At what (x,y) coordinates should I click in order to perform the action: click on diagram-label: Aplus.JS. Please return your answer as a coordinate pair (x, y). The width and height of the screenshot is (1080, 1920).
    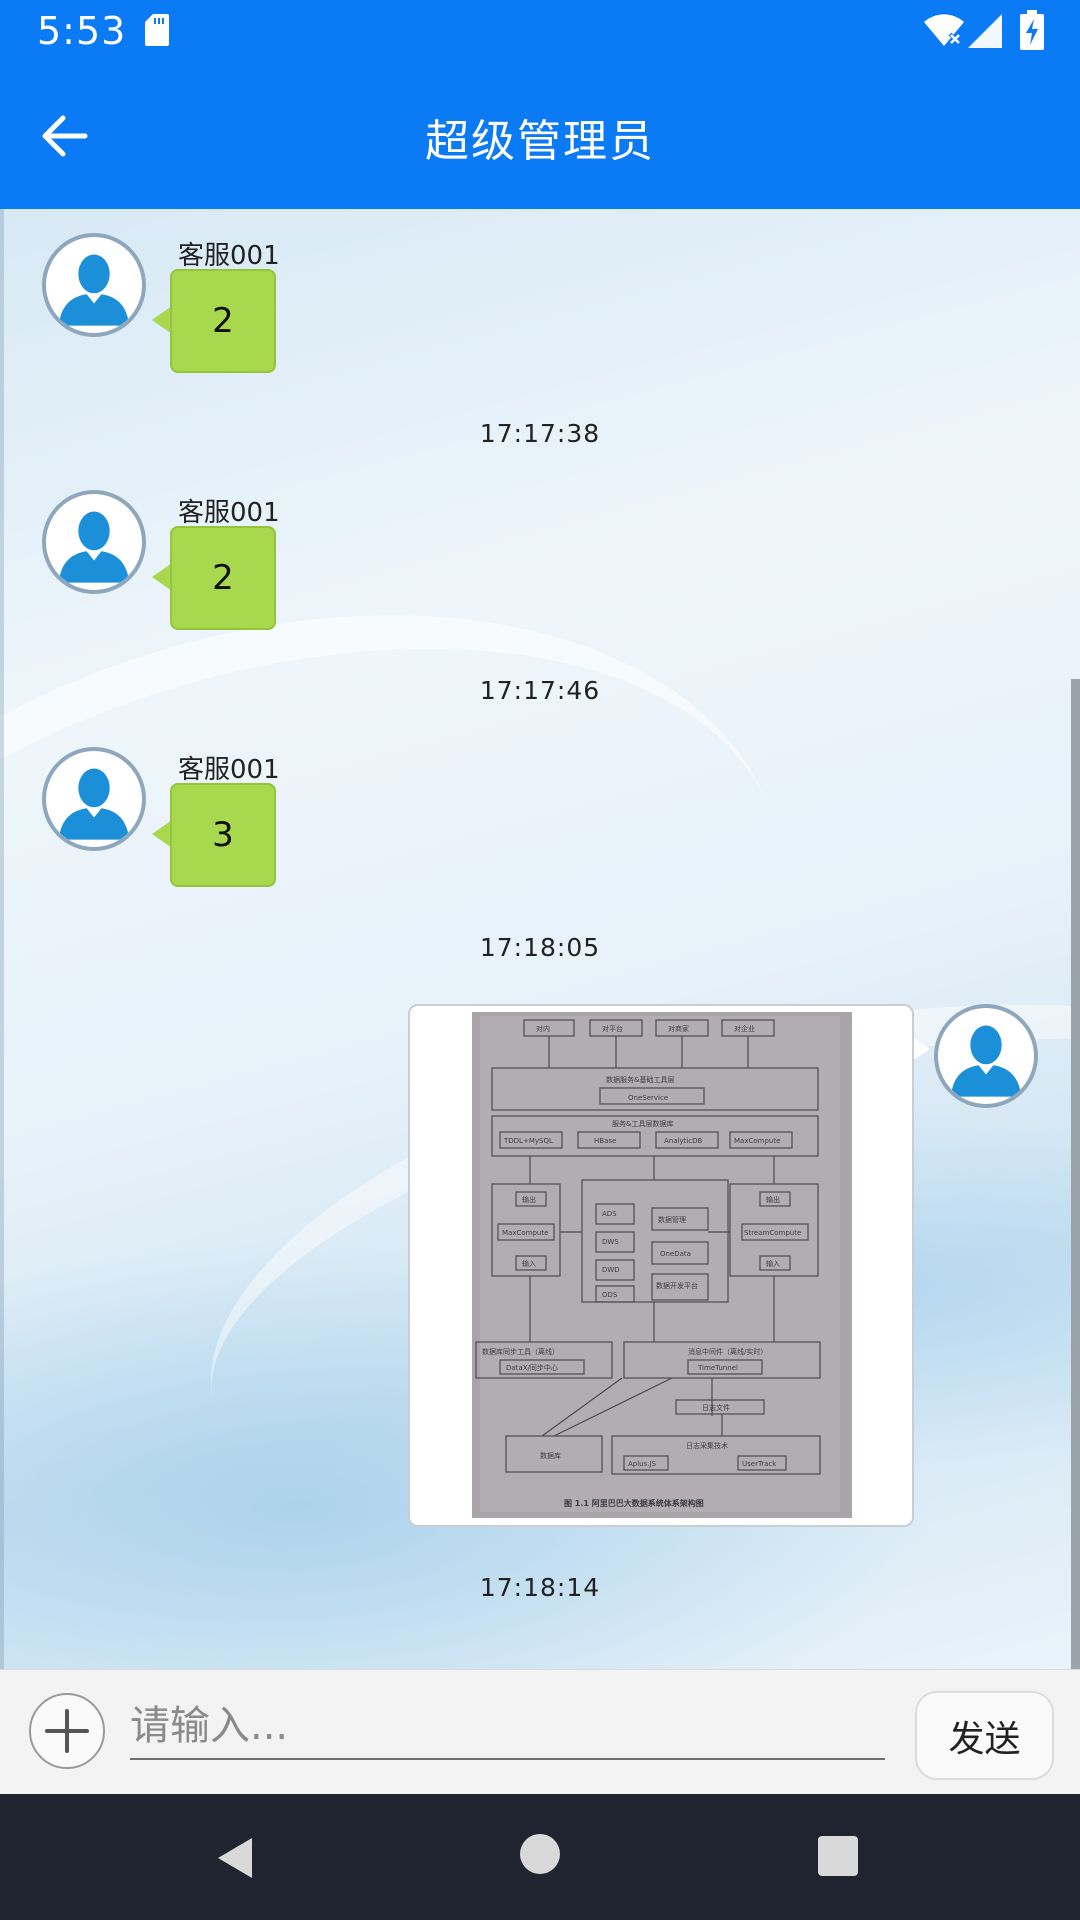
    Looking at the image, I should click on (642, 1464).